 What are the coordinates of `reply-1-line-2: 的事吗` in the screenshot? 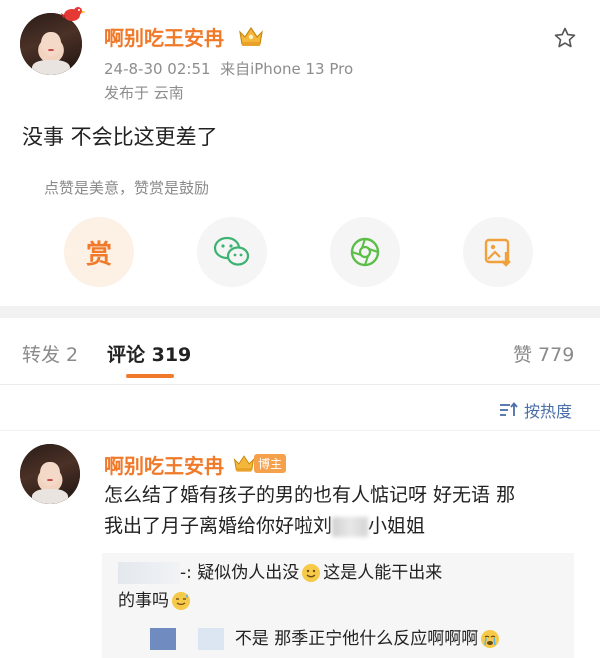 It's located at (343, 601).